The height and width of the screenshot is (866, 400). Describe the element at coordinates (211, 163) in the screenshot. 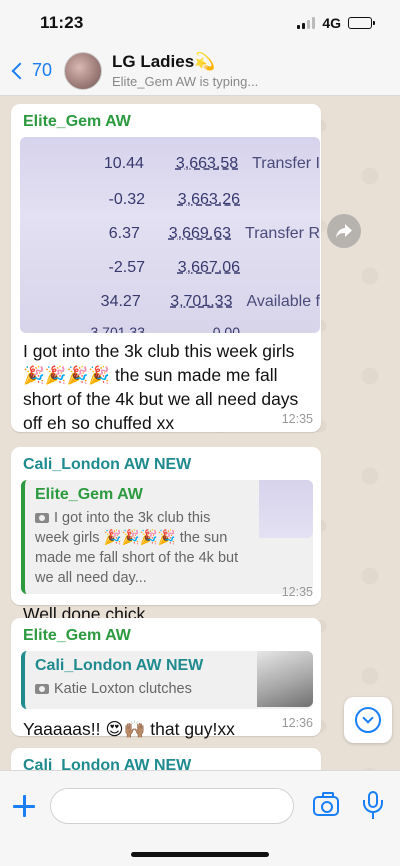

I see `photo-row: 10.44 3,663.58 Transfer I` at that location.